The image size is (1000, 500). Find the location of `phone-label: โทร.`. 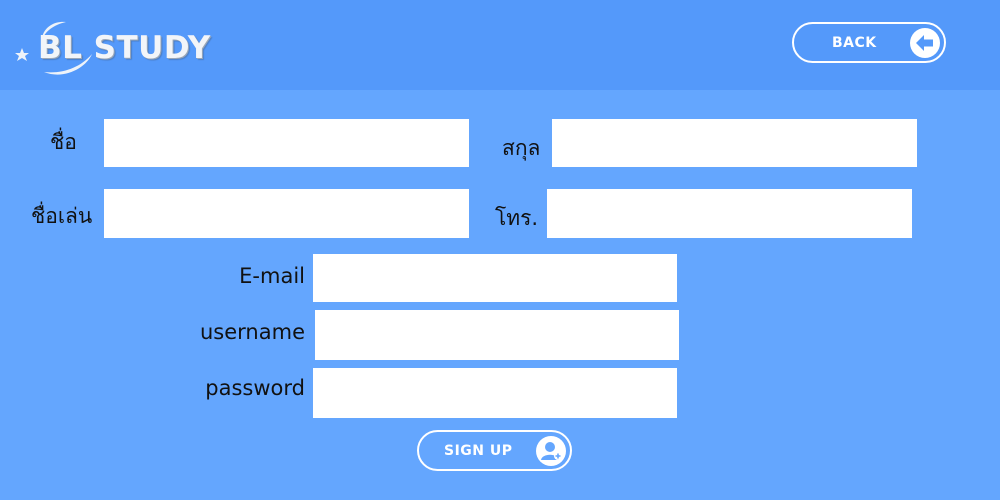

phone-label: โทร. is located at coordinates (517, 218).